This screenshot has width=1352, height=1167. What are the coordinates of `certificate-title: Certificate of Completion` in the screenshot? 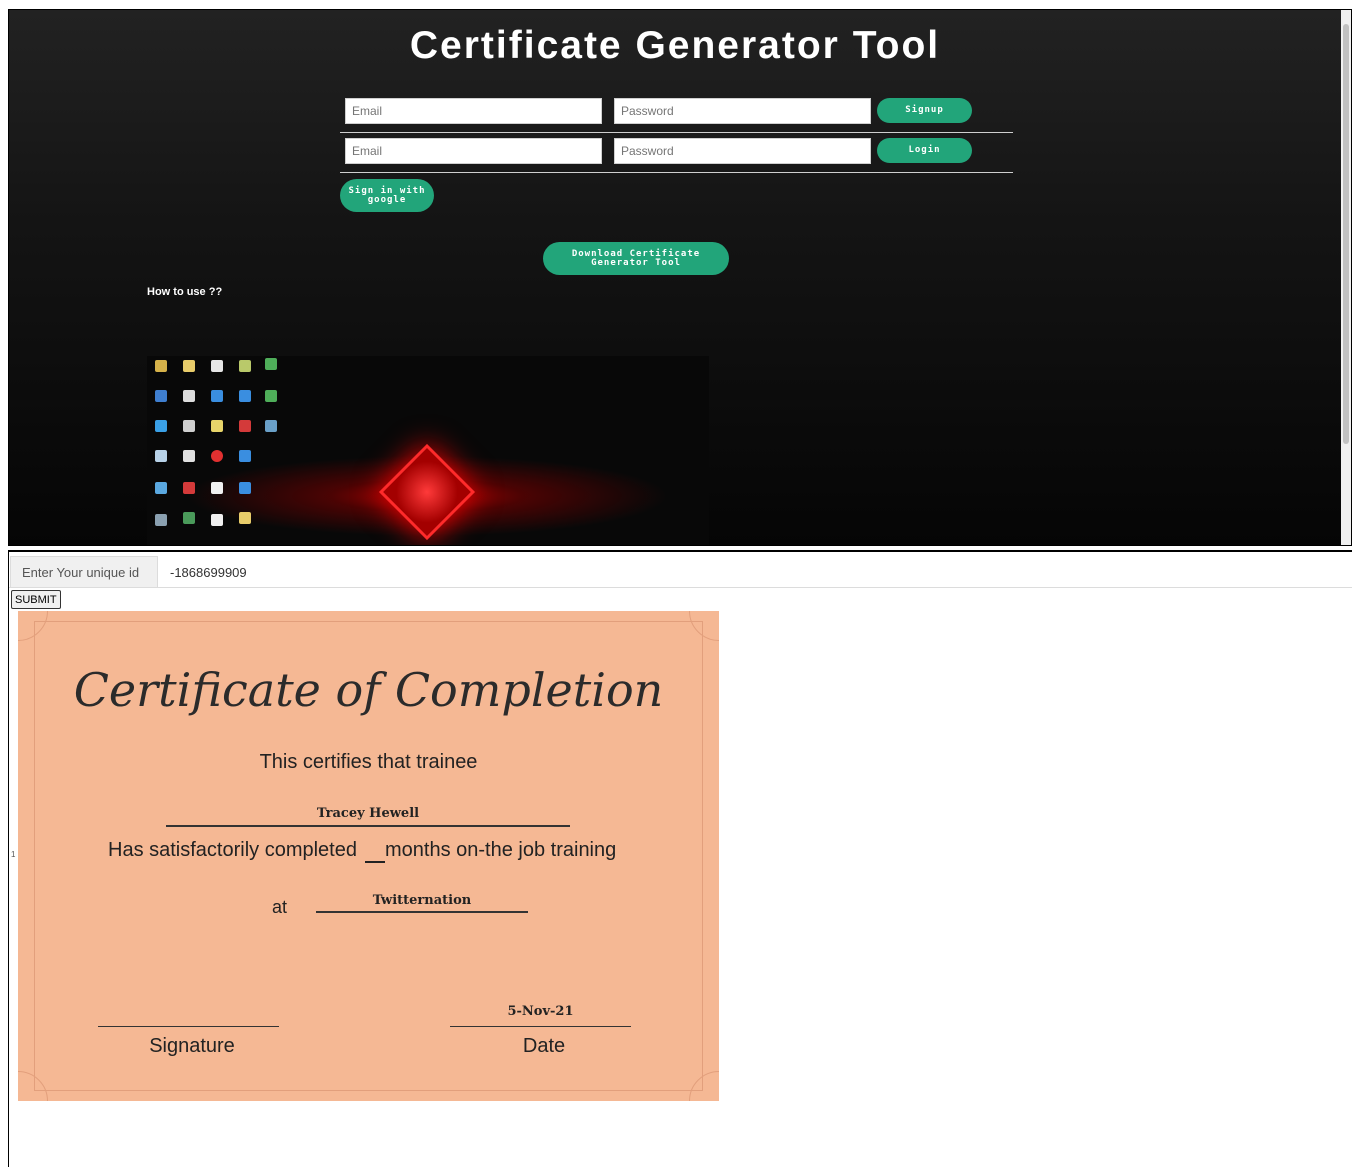 It's located at (368, 690).